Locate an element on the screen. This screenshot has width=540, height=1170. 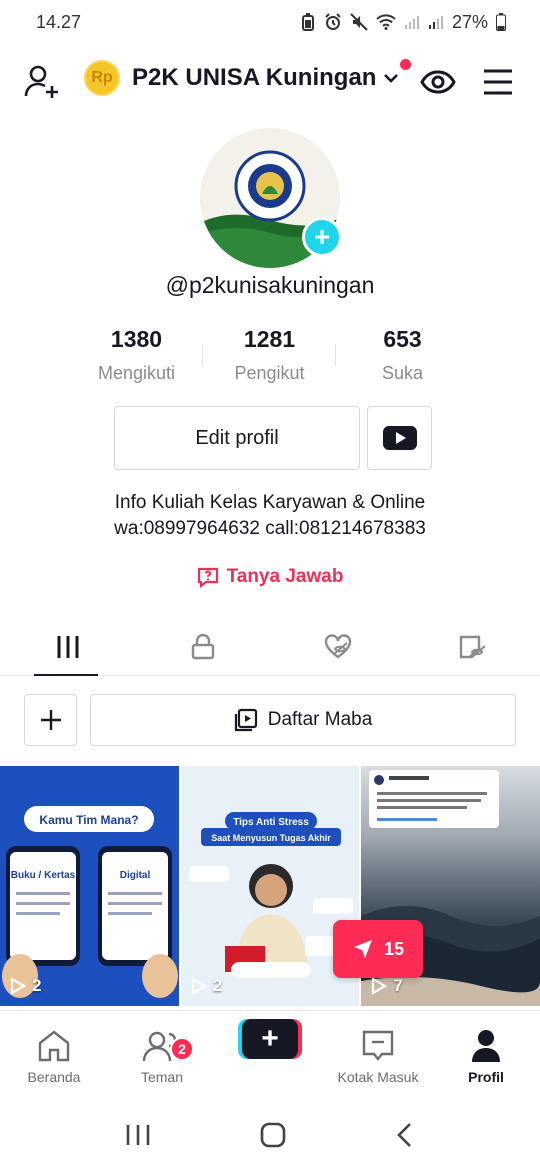
grid-icon is located at coordinates (67, 646).